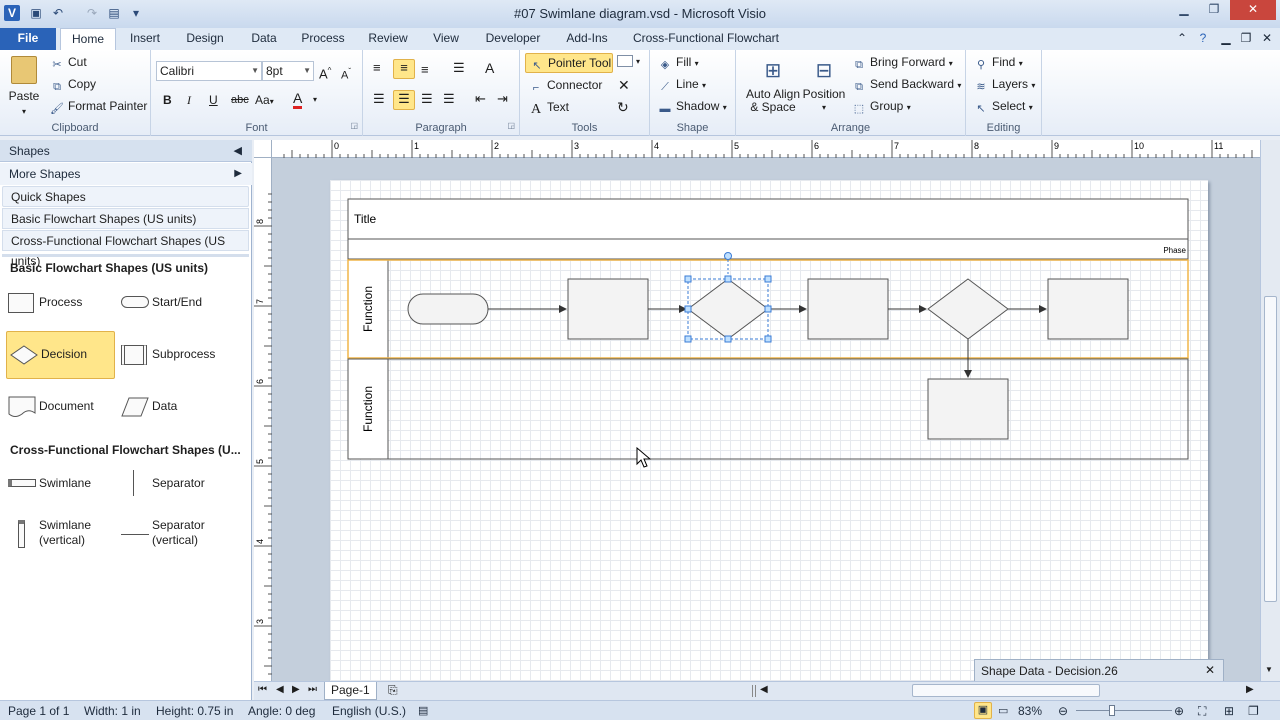  What do you see at coordinates (325, 72) in the screenshot?
I see `grow-font-icon: A^` at bounding box center [325, 72].